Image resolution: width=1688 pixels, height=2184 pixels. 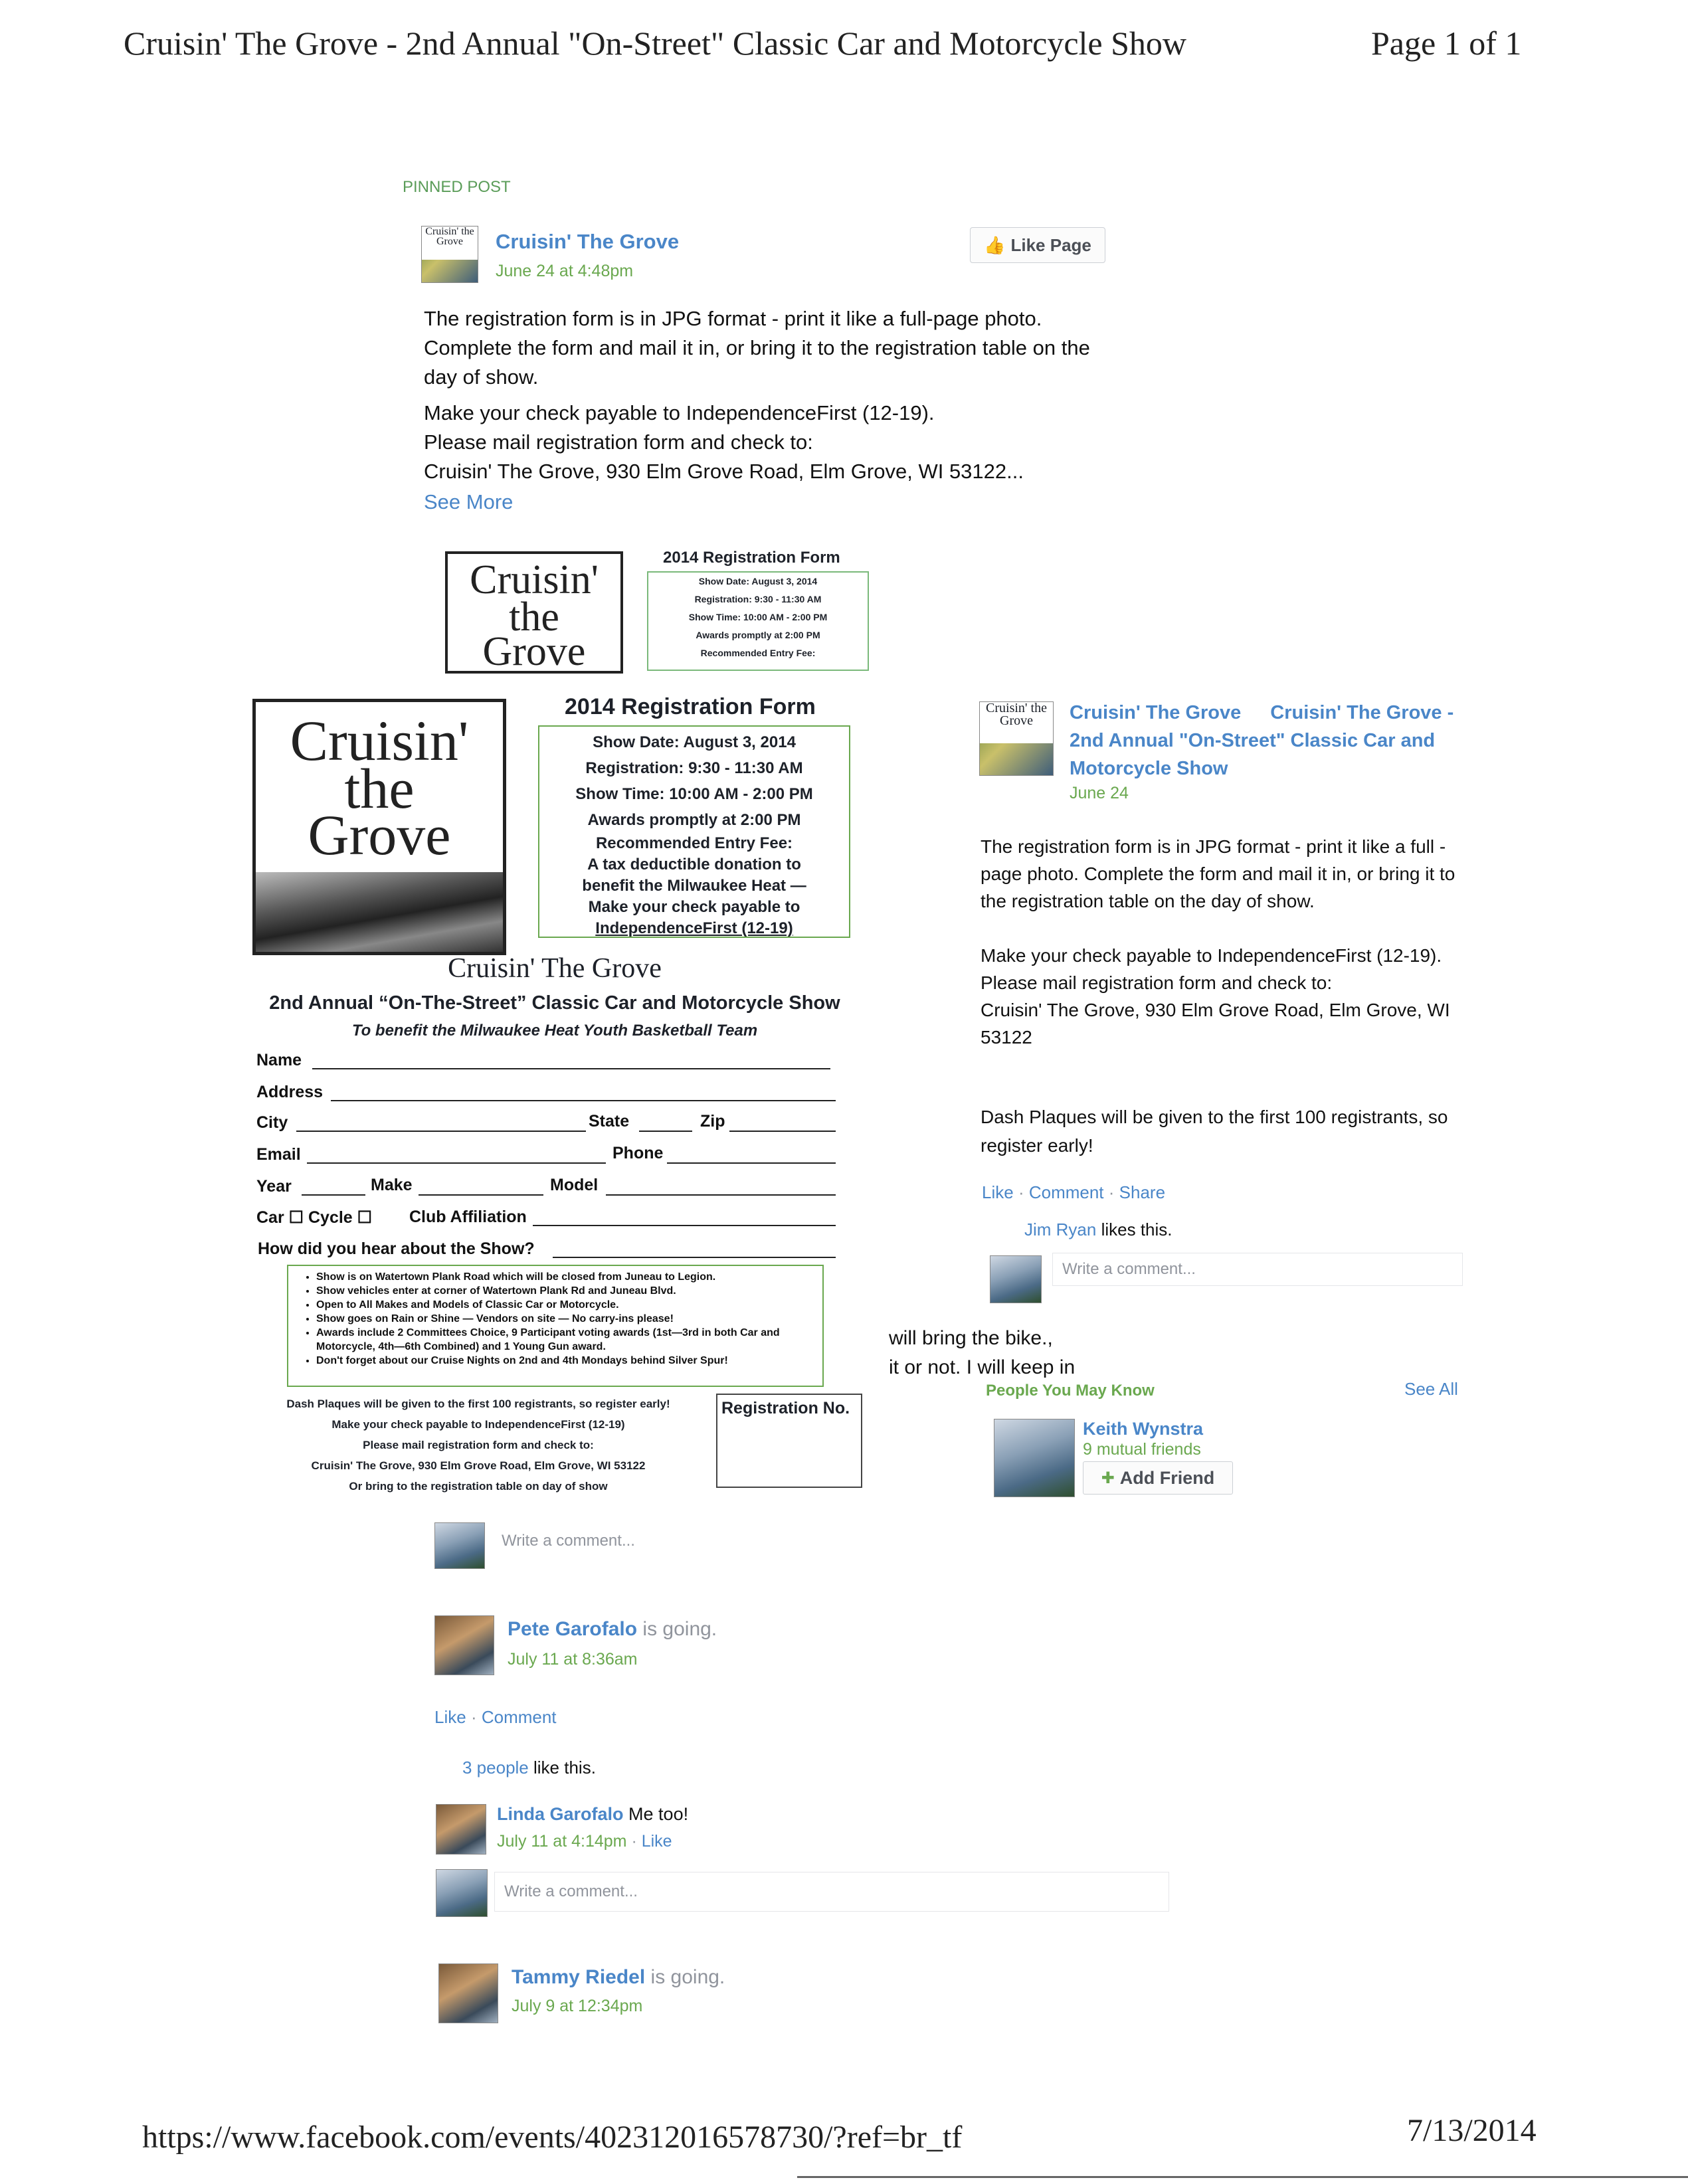 What do you see at coordinates (464, 1645) in the screenshot?
I see `pete-avatar` at bounding box center [464, 1645].